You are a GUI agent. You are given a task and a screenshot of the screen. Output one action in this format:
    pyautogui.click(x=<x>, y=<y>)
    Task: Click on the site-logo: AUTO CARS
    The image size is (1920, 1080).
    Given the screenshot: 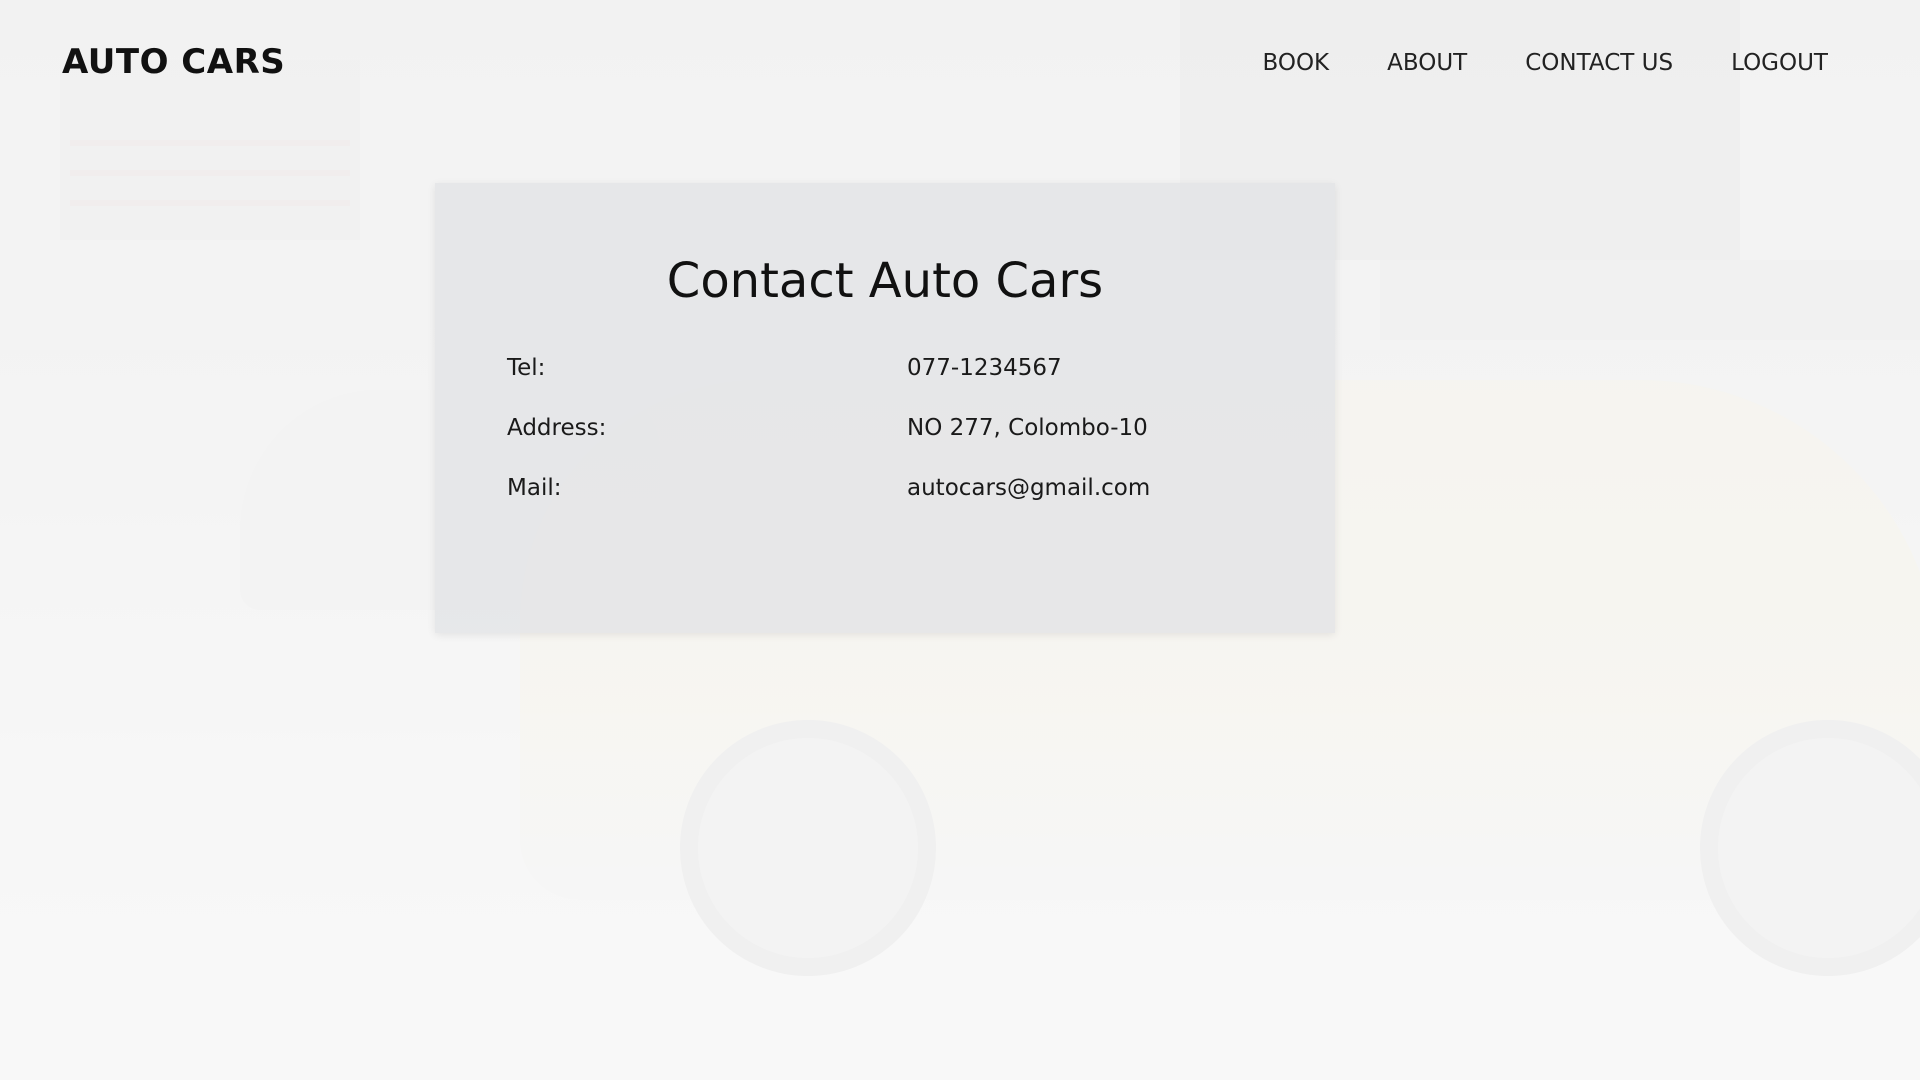 What is the action you would take?
    pyautogui.click(x=173, y=62)
    